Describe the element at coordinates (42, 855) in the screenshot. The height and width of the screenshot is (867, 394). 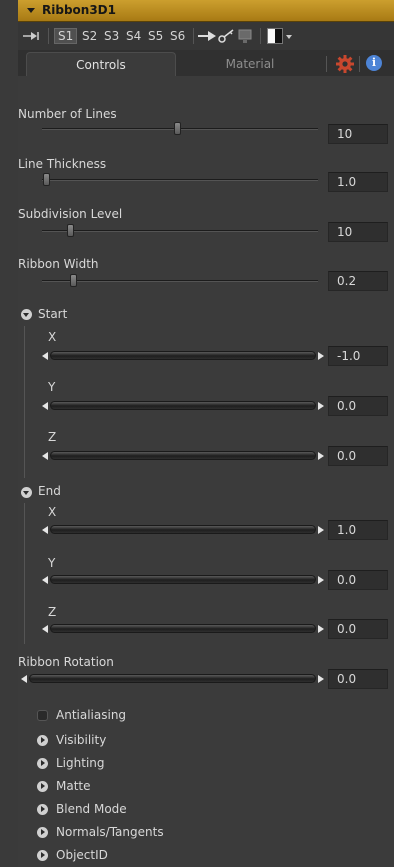
I see `objectid-expand-icon` at that location.